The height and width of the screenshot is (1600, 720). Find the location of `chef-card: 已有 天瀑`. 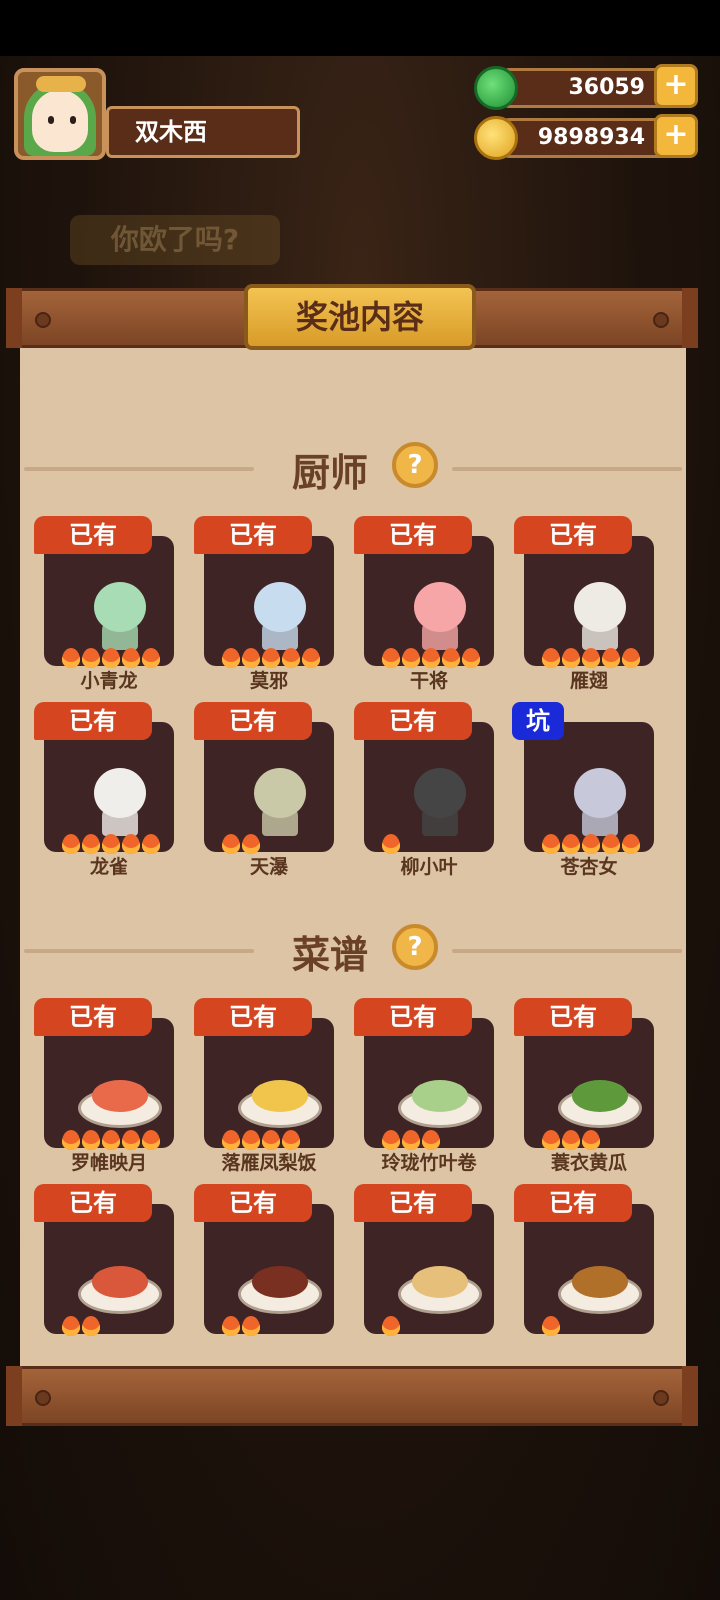

chef-card: 已有 天瀑 is located at coordinates (264, 790).